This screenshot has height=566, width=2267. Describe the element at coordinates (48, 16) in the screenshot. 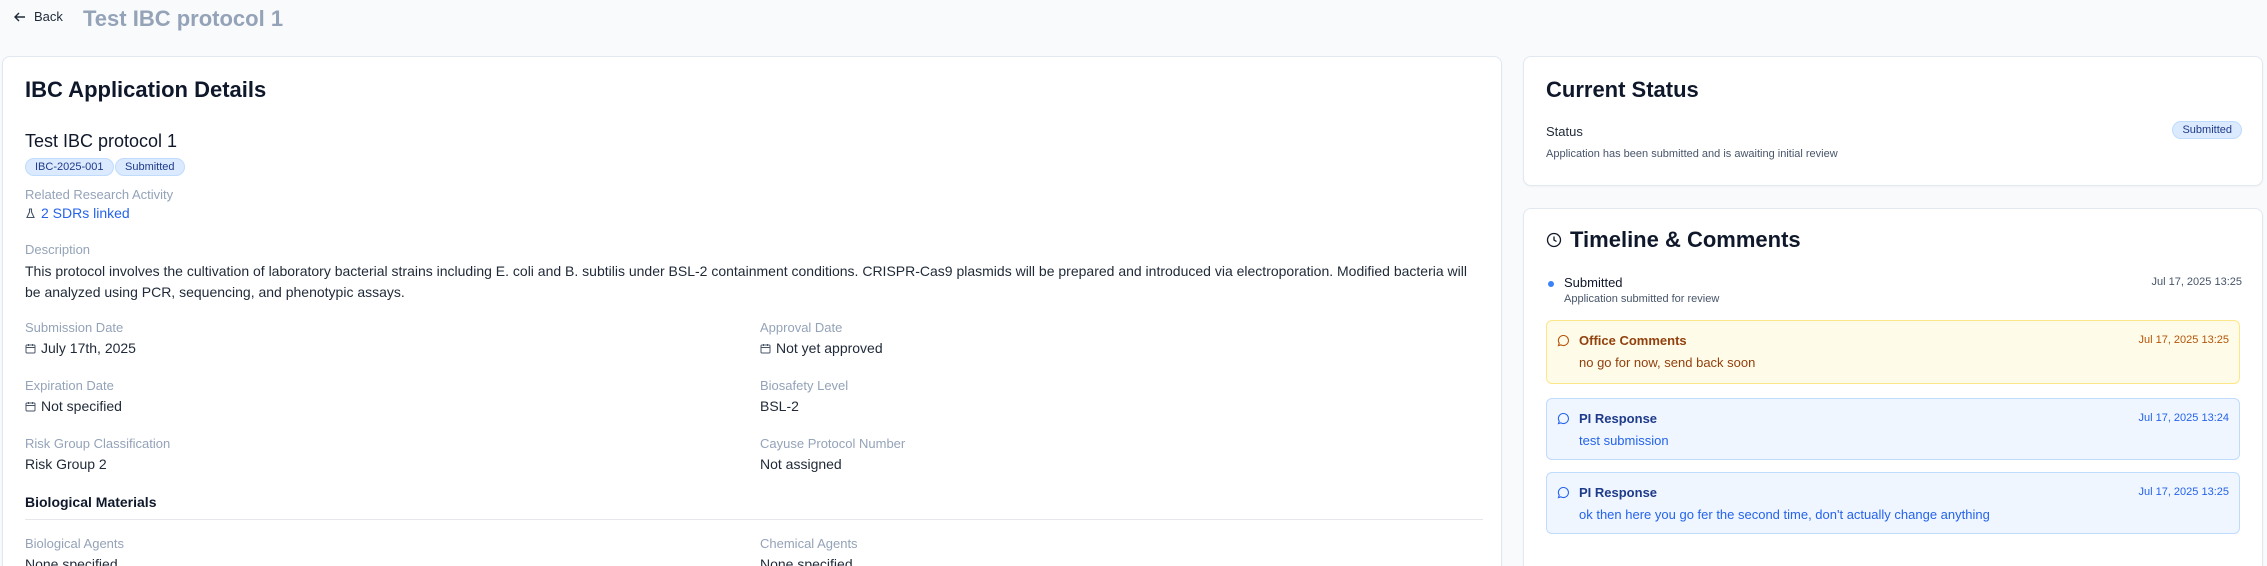

I see `back-label: Back` at that location.